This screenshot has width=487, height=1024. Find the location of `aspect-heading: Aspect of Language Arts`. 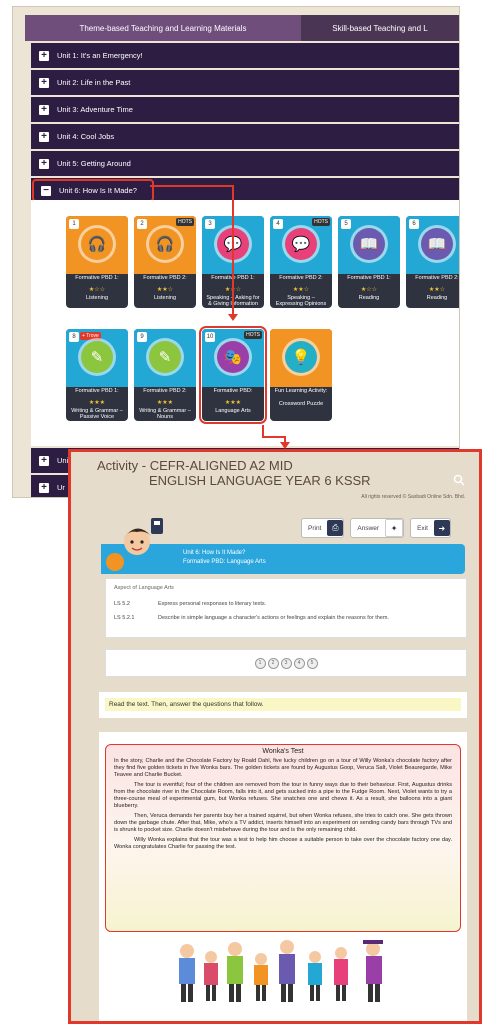

aspect-heading: Aspect of Language Arts is located at coordinates (144, 588).